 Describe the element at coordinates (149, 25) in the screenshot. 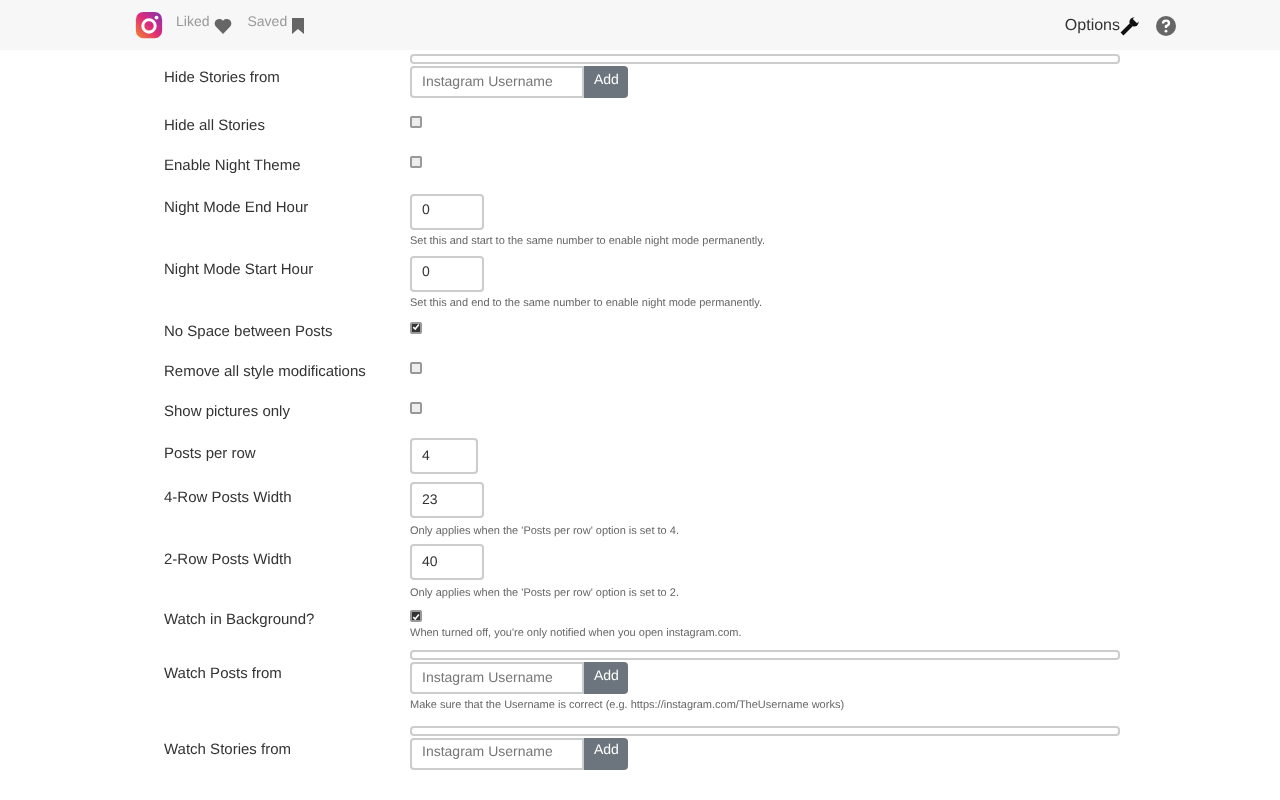

I see `camera-logo-icon` at that location.